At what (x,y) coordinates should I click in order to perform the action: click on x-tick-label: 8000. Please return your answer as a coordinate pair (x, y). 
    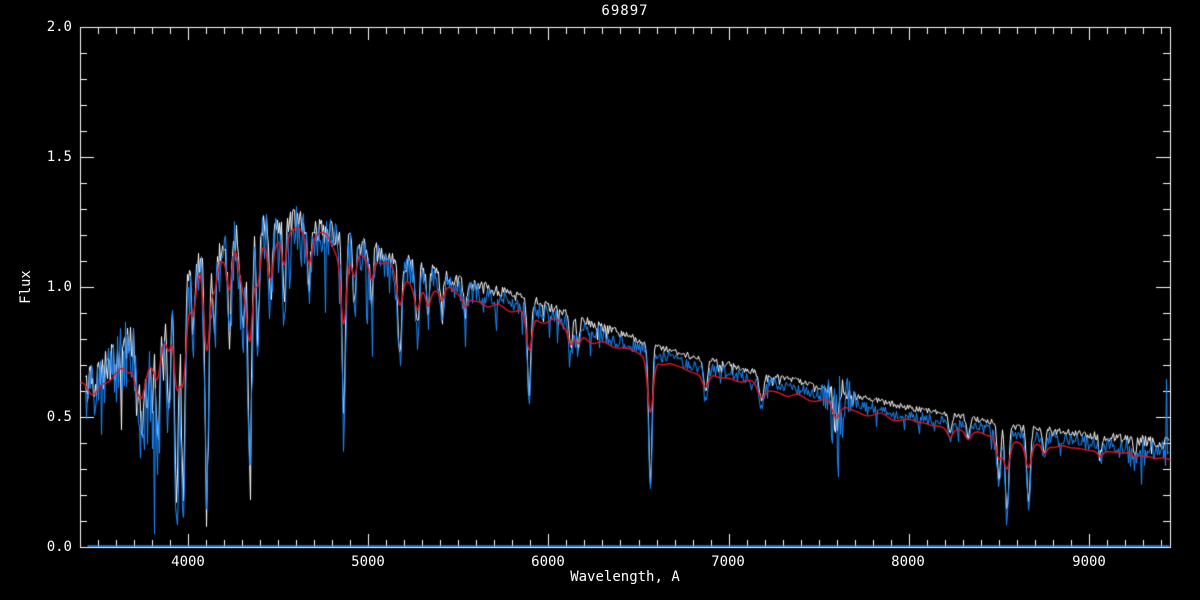
    Looking at the image, I should click on (908, 562).